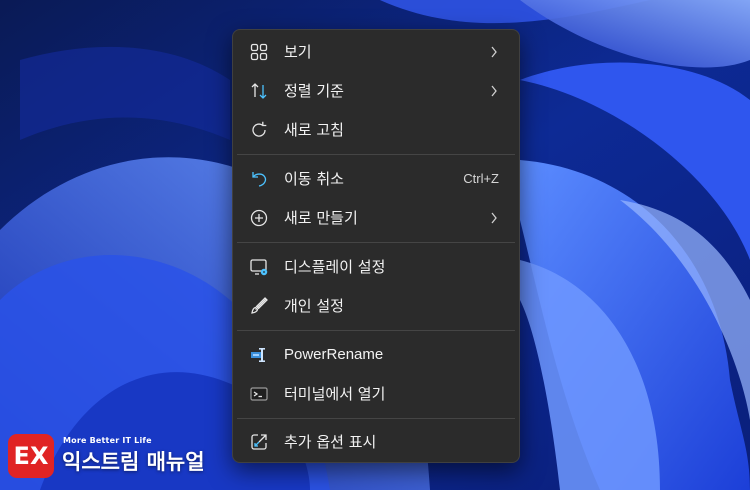 This screenshot has width=750, height=490. What do you see at coordinates (259, 91) in the screenshot?
I see `sort-arrows-icon` at bounding box center [259, 91].